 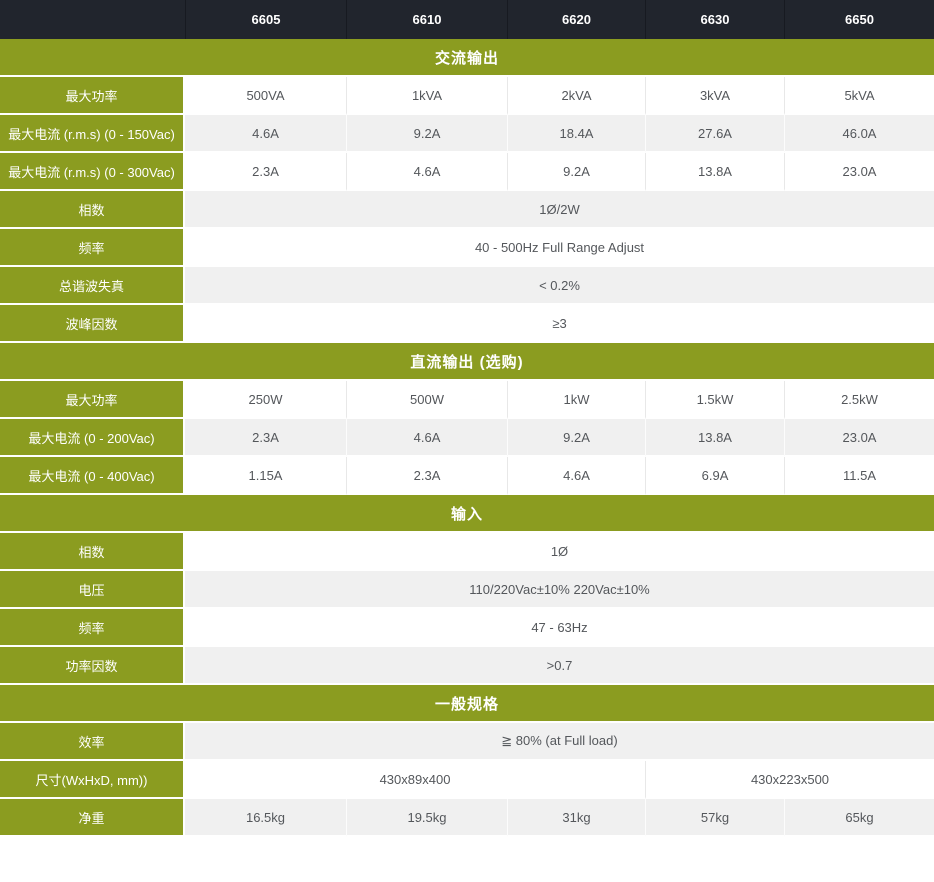 I want to click on section-title: 直流输出 (选购), so click(x=467, y=362).